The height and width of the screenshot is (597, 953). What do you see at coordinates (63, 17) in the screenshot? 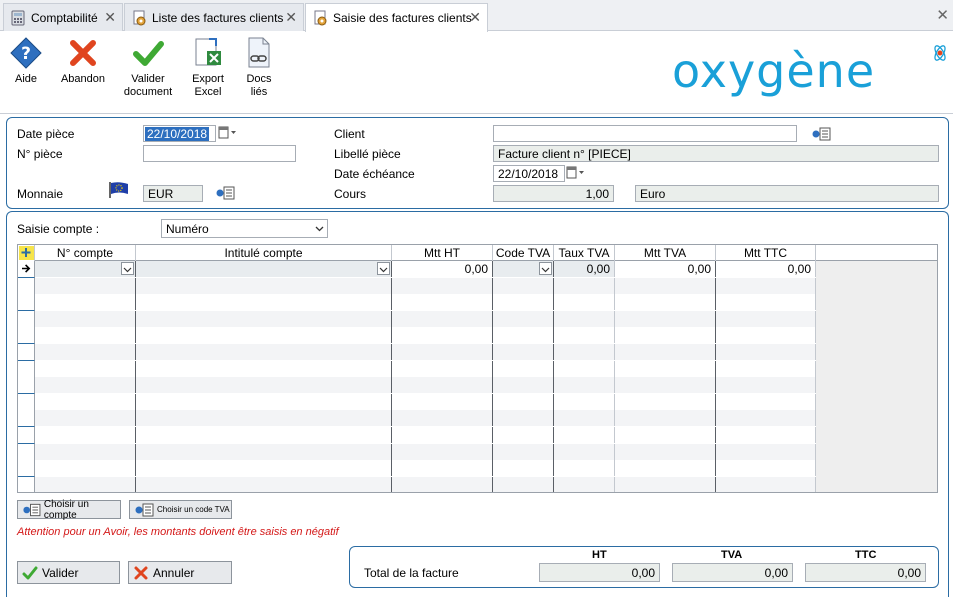
I see `tab-comptabilite: Comptabilité ✕` at bounding box center [63, 17].